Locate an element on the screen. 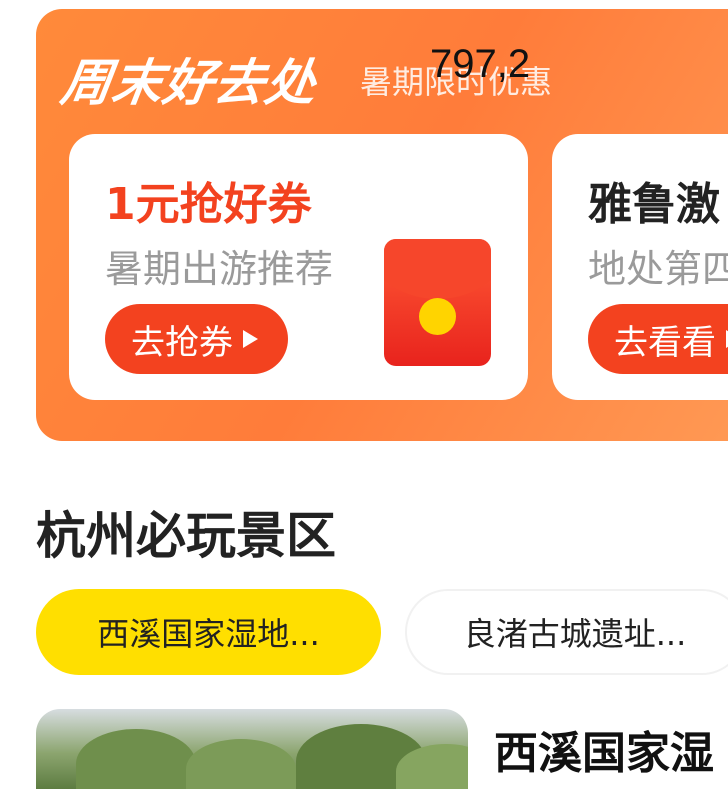 This screenshot has width=728, height=789. spot-title: 西溪国家湿 is located at coordinates (604, 749).